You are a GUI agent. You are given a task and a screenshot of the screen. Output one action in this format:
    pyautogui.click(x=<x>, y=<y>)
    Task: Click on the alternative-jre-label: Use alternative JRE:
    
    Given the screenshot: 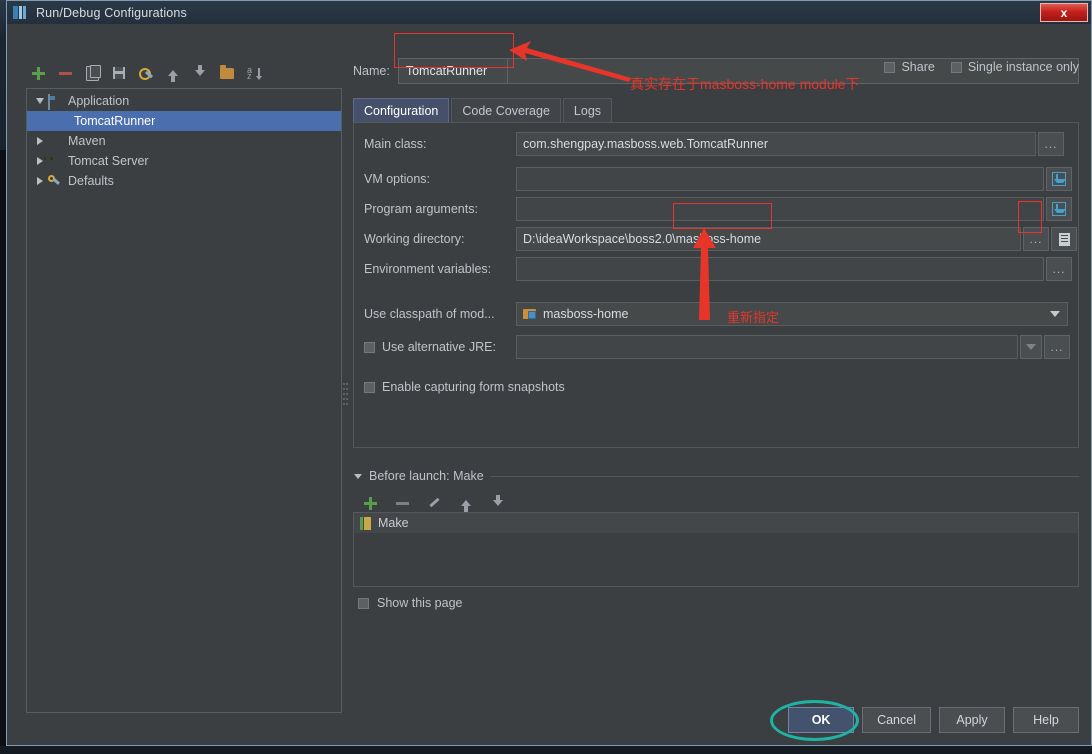 What is the action you would take?
    pyautogui.click(x=439, y=347)
    